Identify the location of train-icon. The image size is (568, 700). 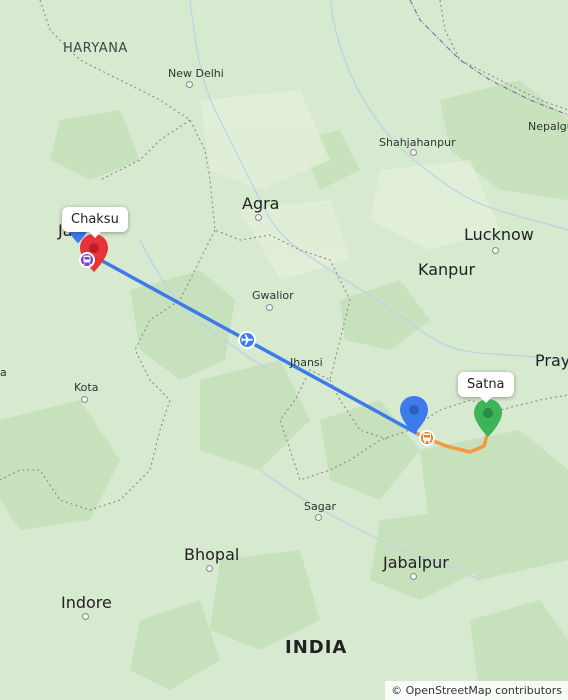
(87, 260).